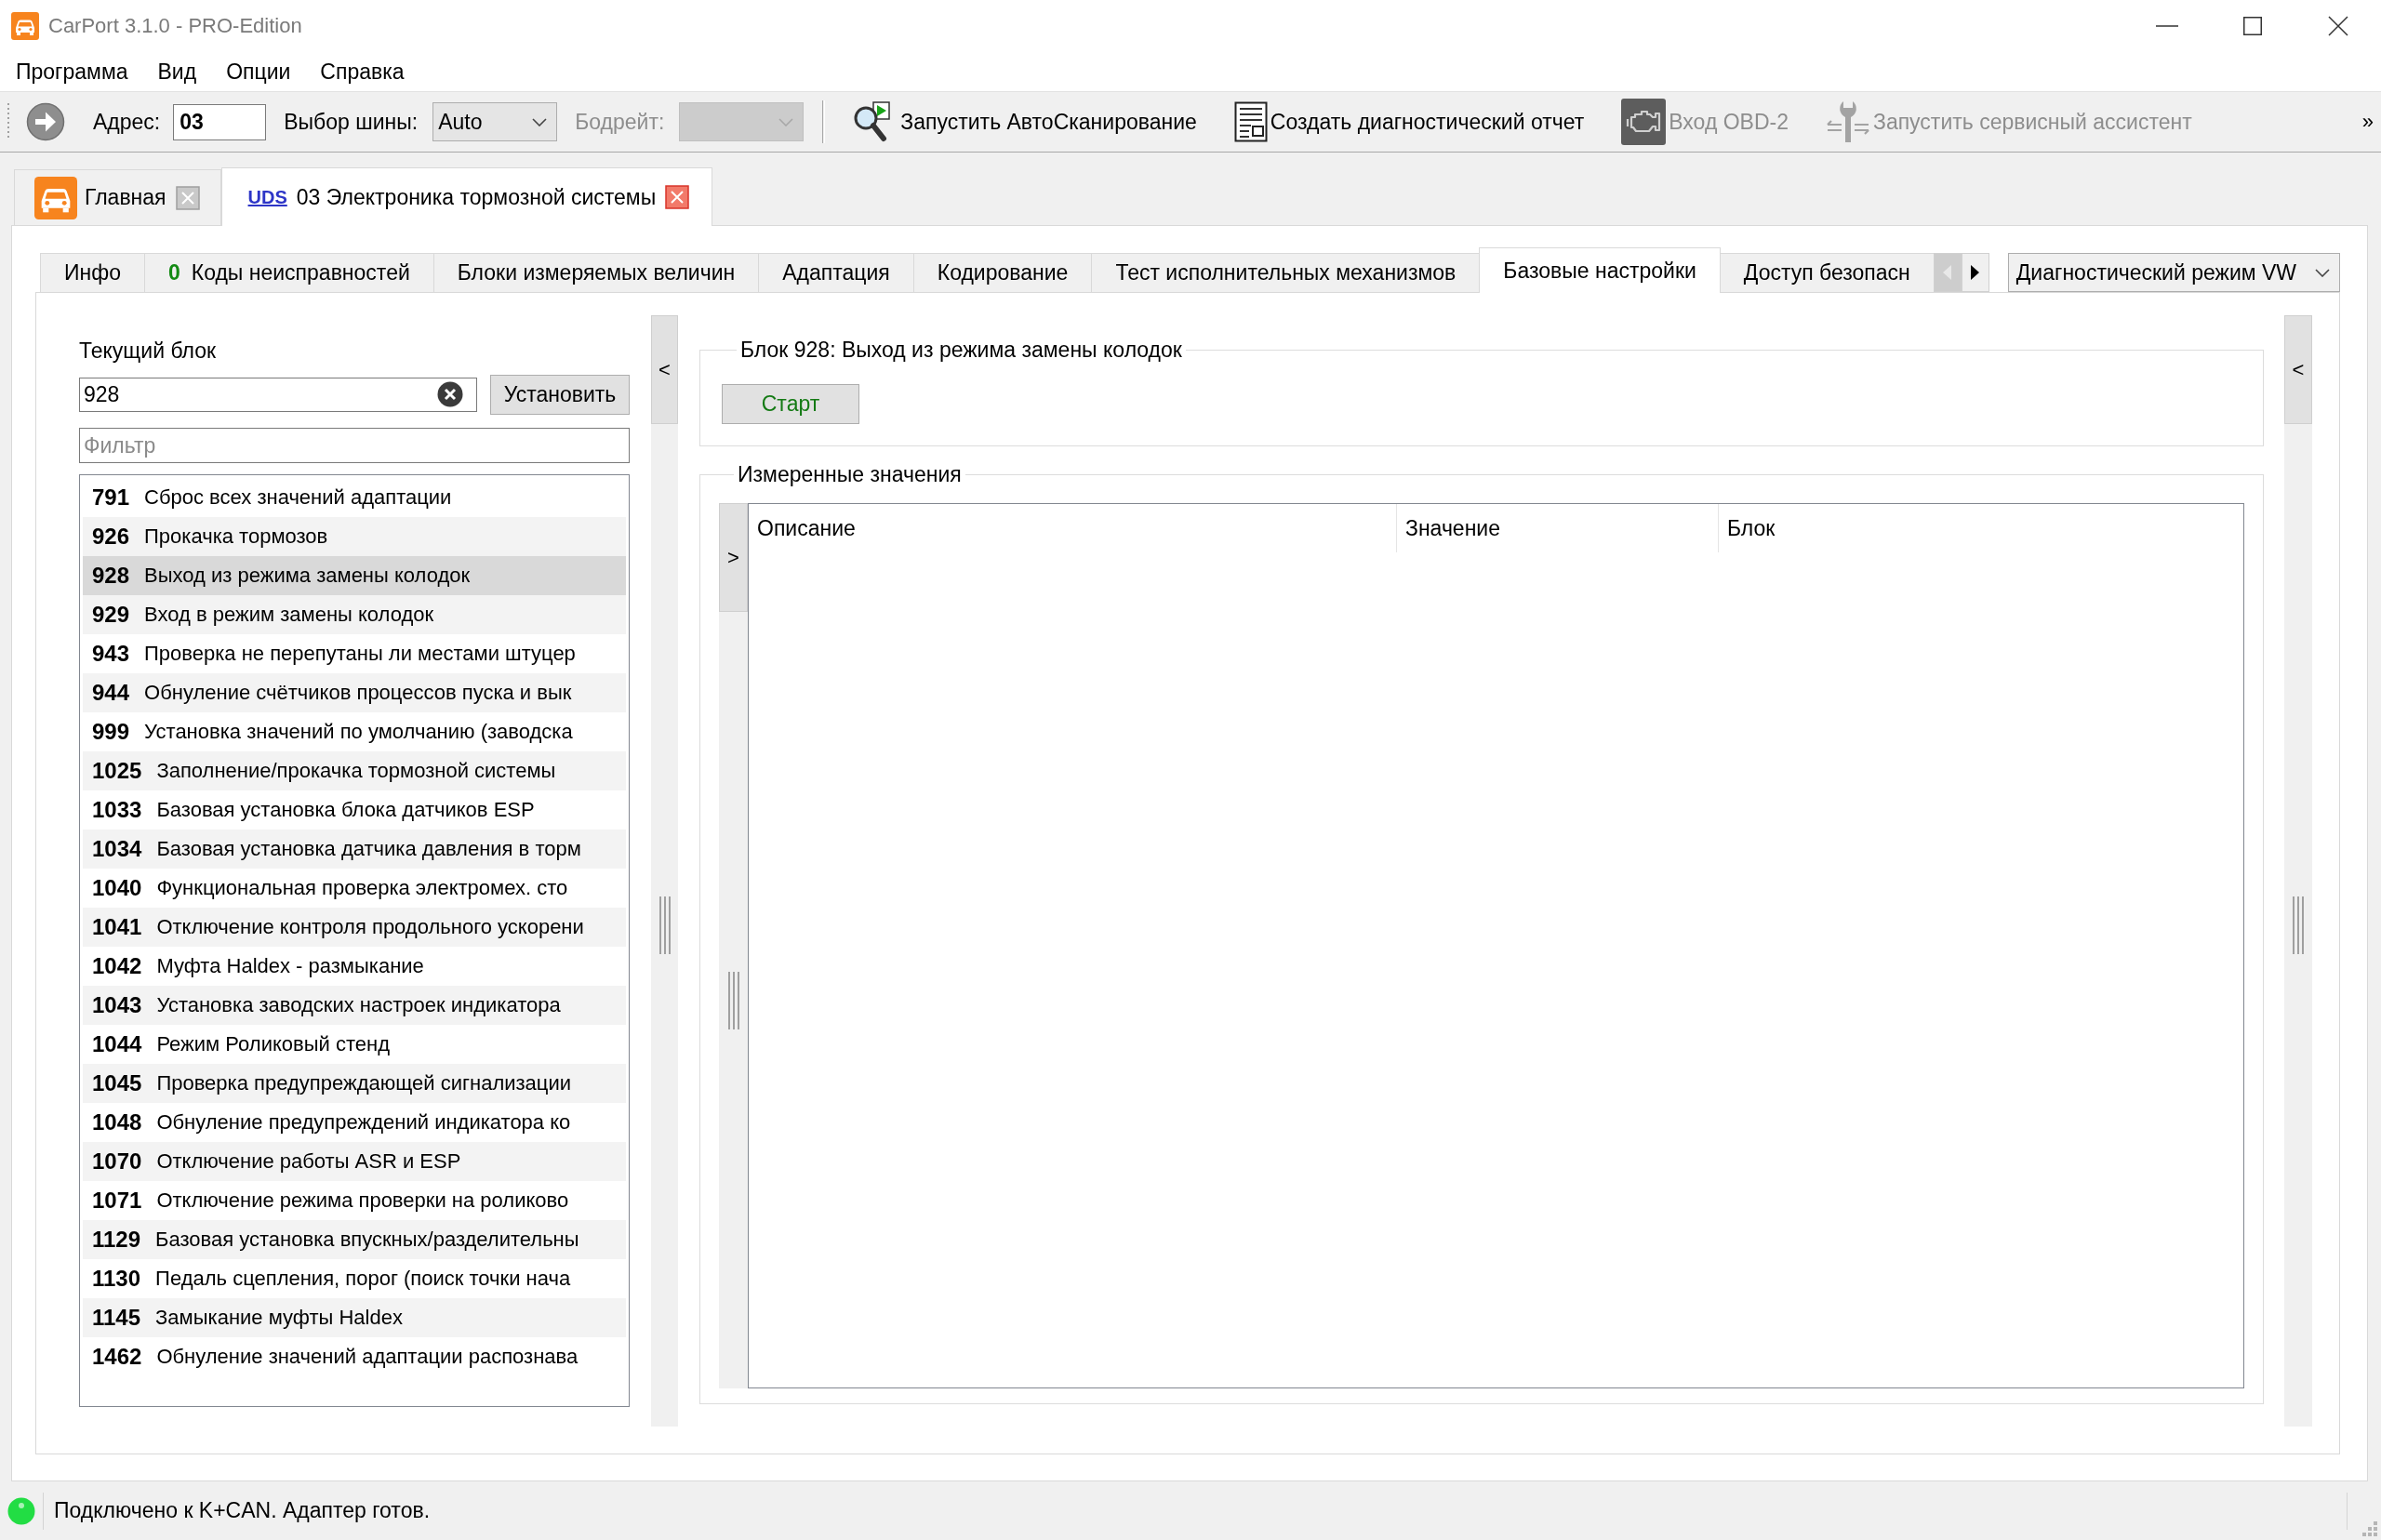 This screenshot has width=2381, height=1540. Describe the element at coordinates (1827, 272) in the screenshot. I see `function-tab: Доступ безопасн` at that location.